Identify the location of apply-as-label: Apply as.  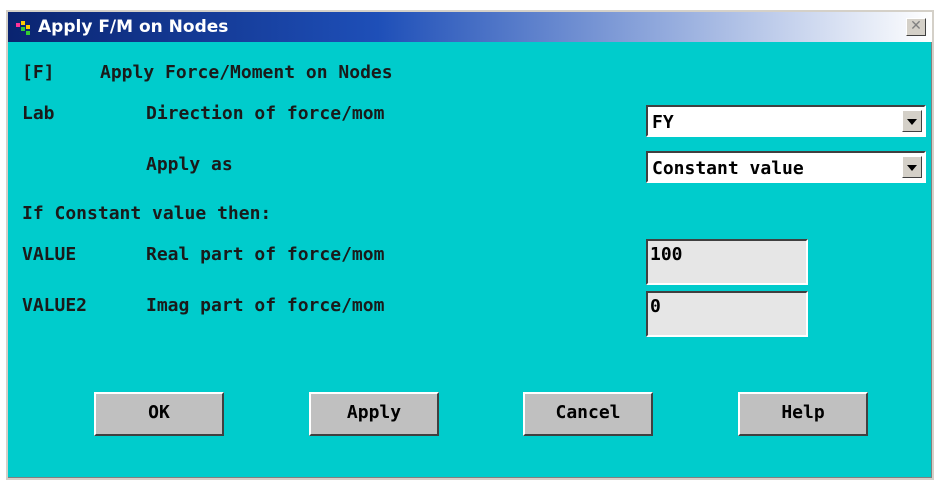
(189, 164).